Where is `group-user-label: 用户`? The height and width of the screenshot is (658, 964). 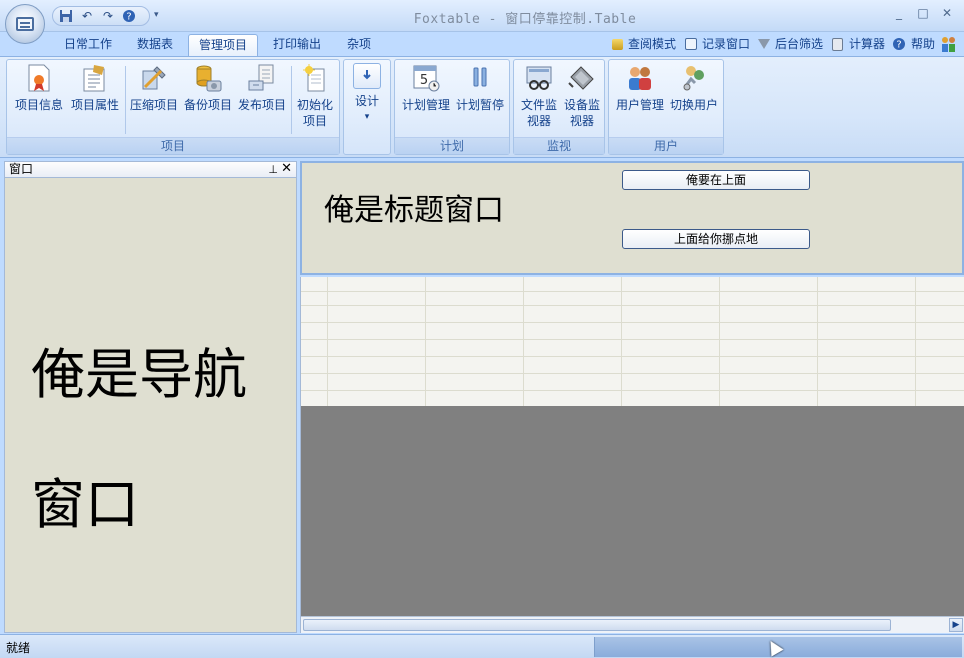
group-user-label: 用户 is located at coordinates (666, 145).